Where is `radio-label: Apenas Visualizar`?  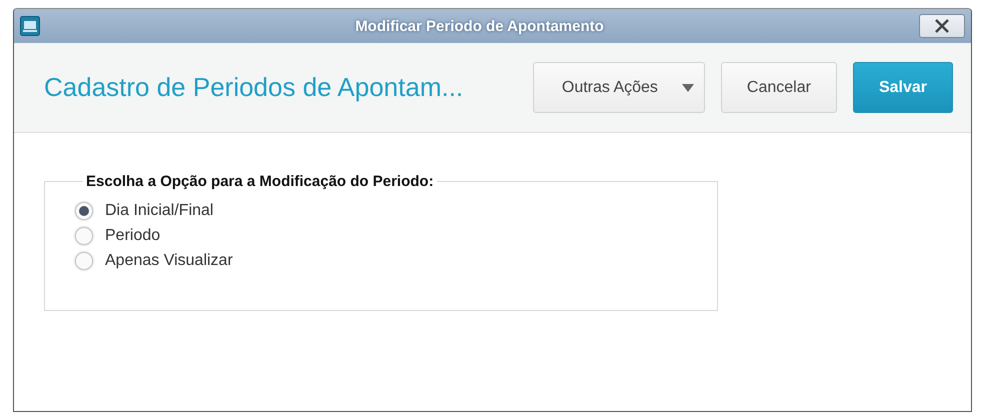
radio-label: Apenas Visualizar is located at coordinates (169, 261).